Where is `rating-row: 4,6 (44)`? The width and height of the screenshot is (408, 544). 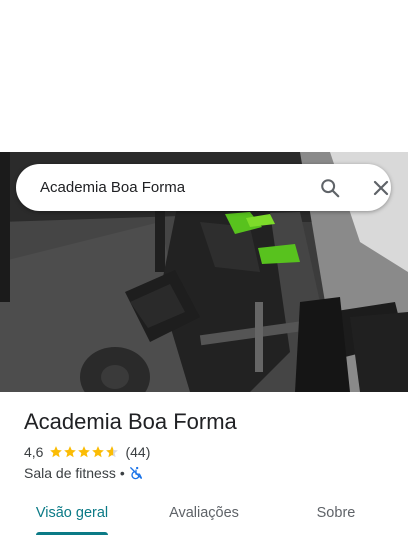 rating-row: 4,6 (44) is located at coordinates (87, 452).